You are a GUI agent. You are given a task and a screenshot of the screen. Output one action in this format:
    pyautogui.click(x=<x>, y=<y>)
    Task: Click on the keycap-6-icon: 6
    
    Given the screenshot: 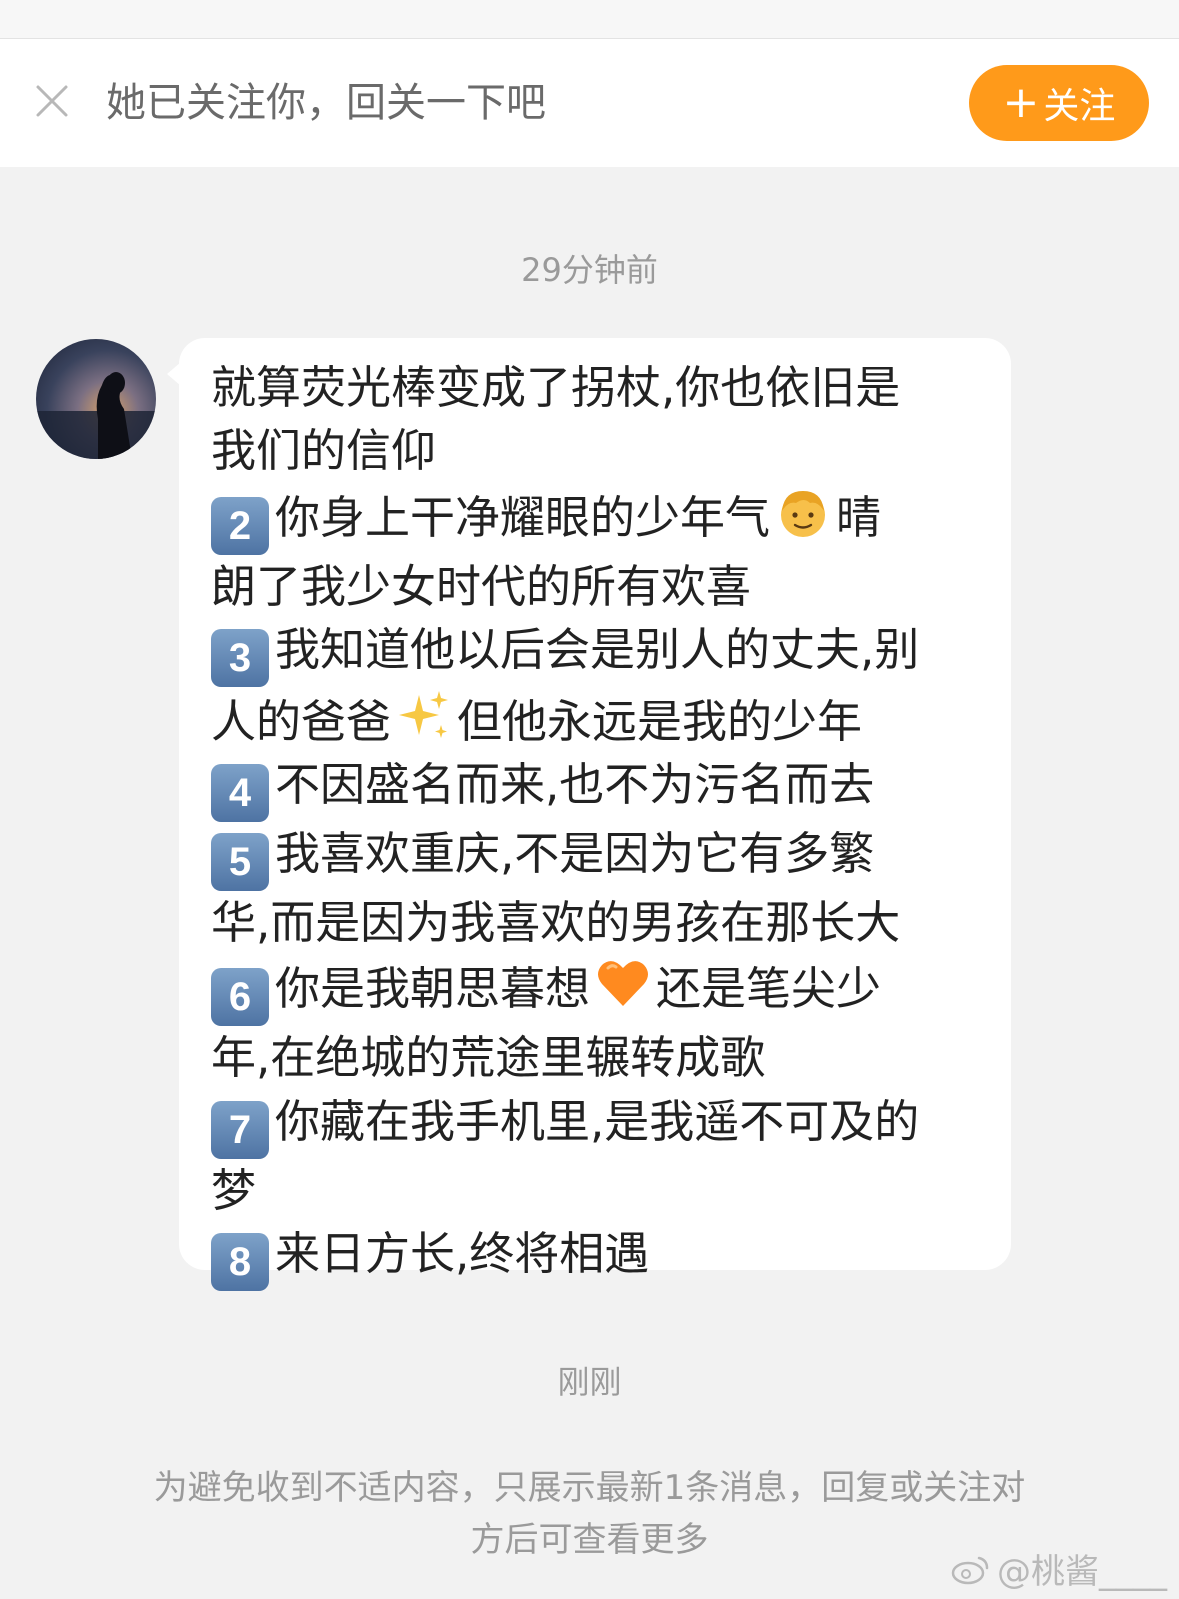 What is the action you would take?
    pyautogui.click(x=240, y=997)
    